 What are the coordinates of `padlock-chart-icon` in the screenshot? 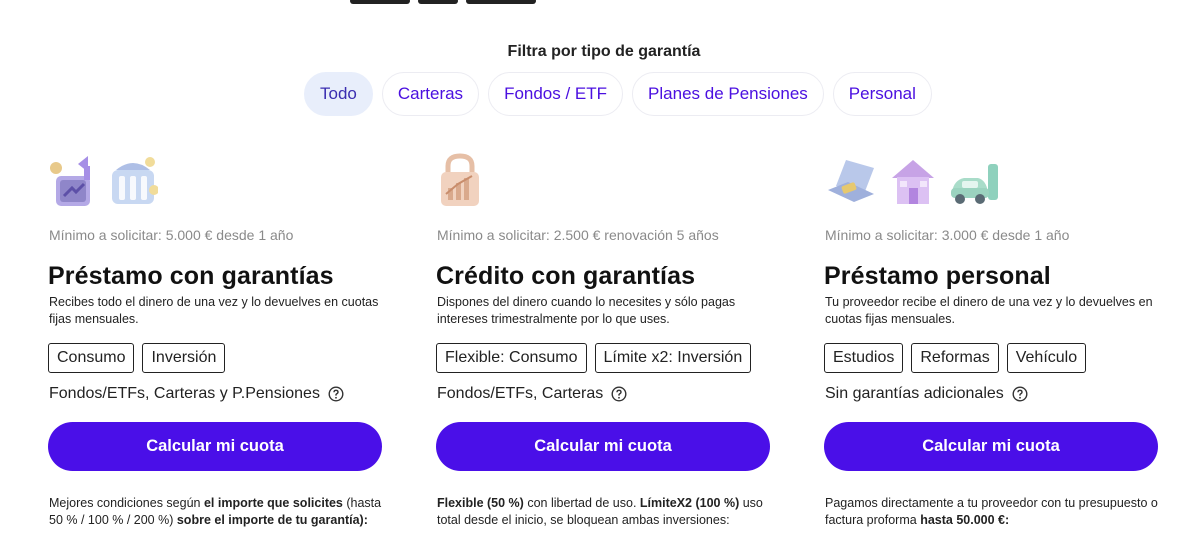 It's located at (460, 179).